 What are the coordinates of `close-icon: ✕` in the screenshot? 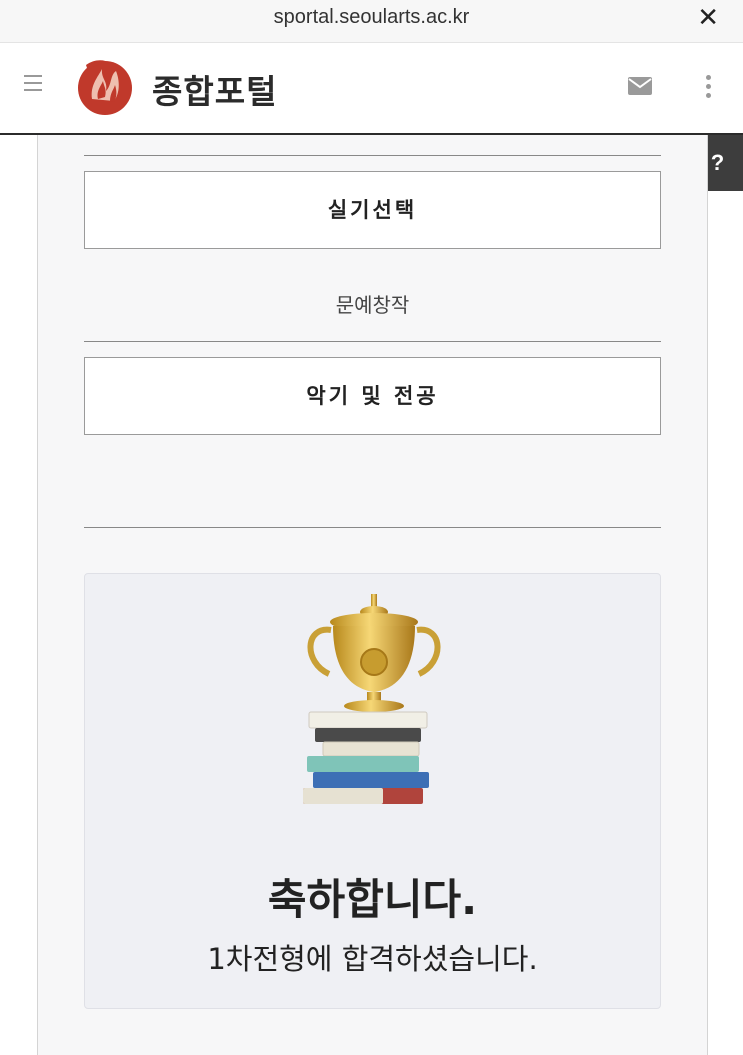 It's located at (708, 18).